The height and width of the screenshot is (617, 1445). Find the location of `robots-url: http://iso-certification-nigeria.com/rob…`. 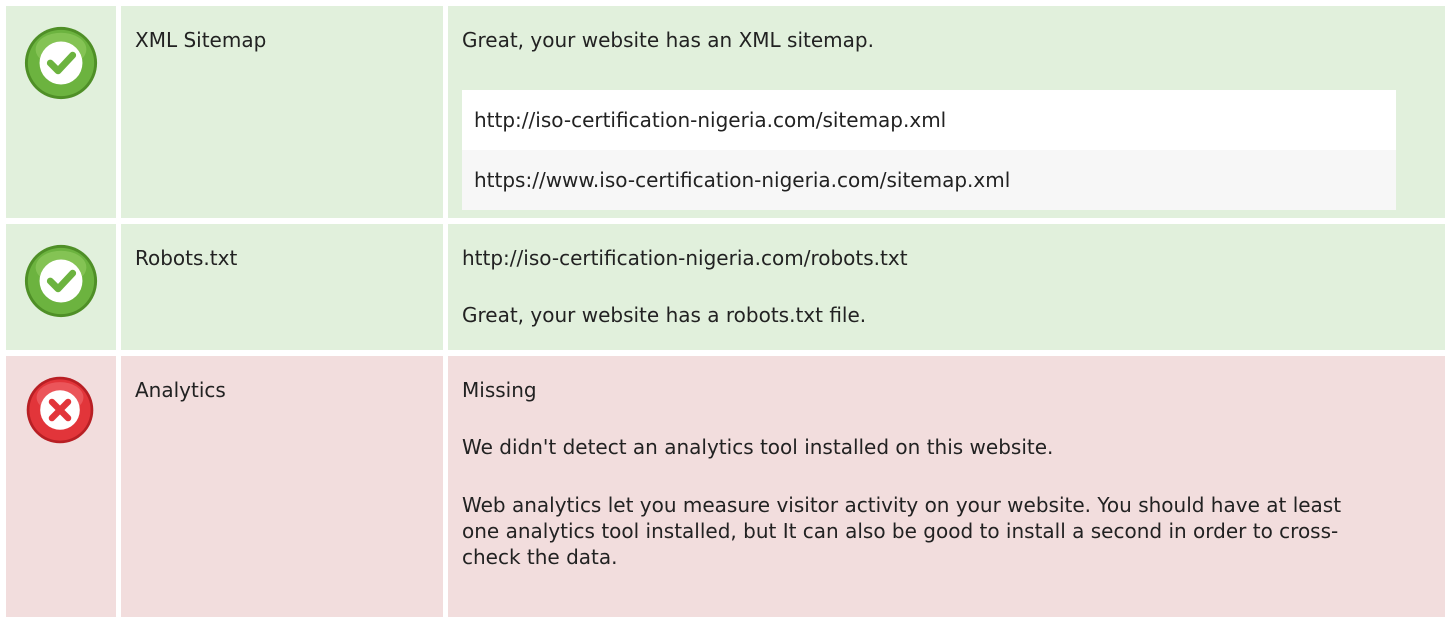

robots-url: http://iso-certification-nigeria.com/rob… is located at coordinates (685, 258).